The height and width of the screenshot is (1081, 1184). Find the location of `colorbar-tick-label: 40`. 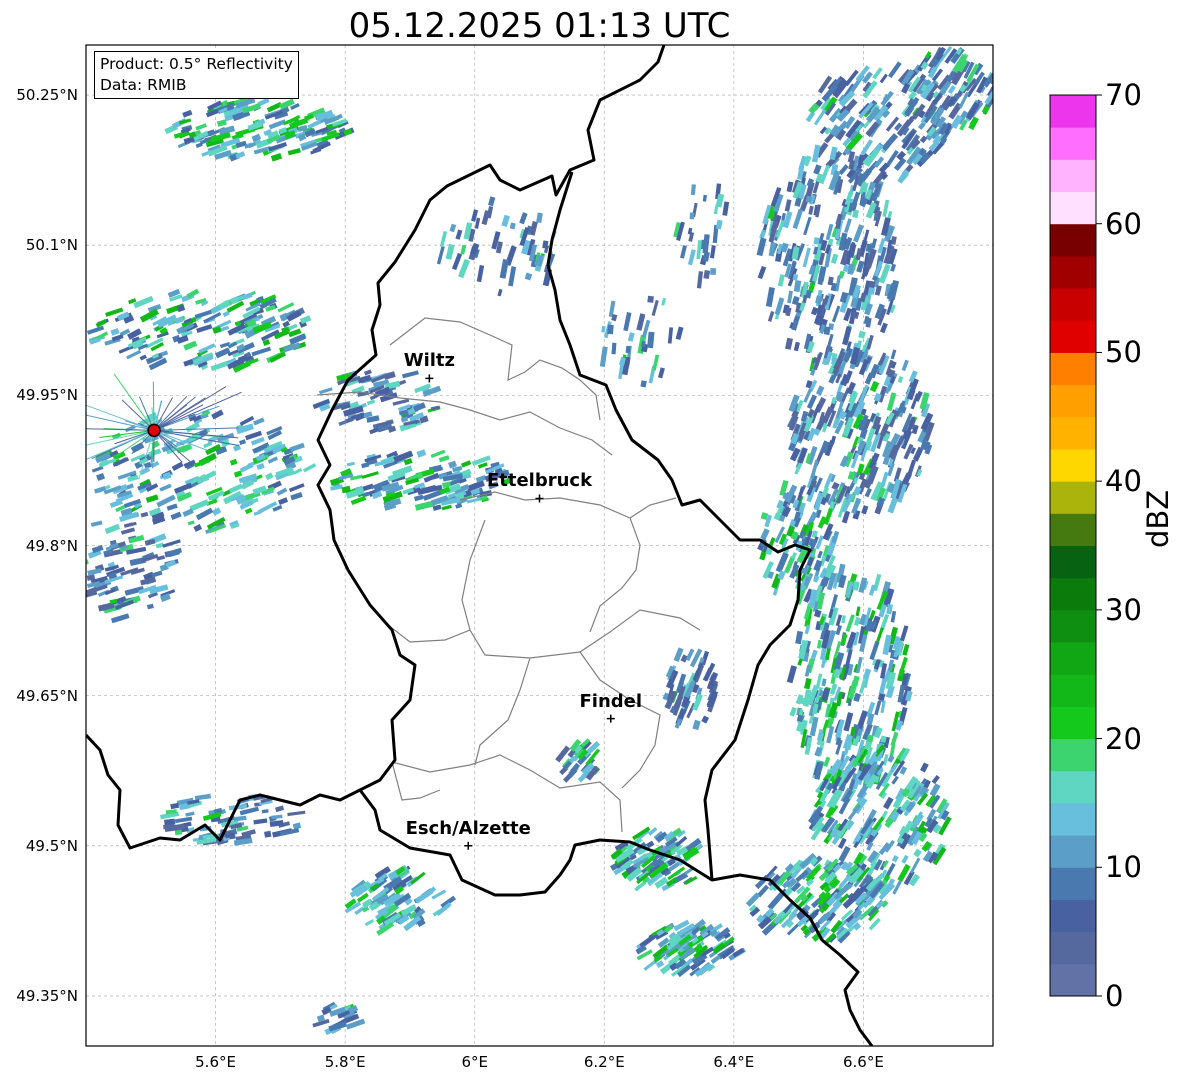

colorbar-tick-label: 40 is located at coordinates (1123, 481).